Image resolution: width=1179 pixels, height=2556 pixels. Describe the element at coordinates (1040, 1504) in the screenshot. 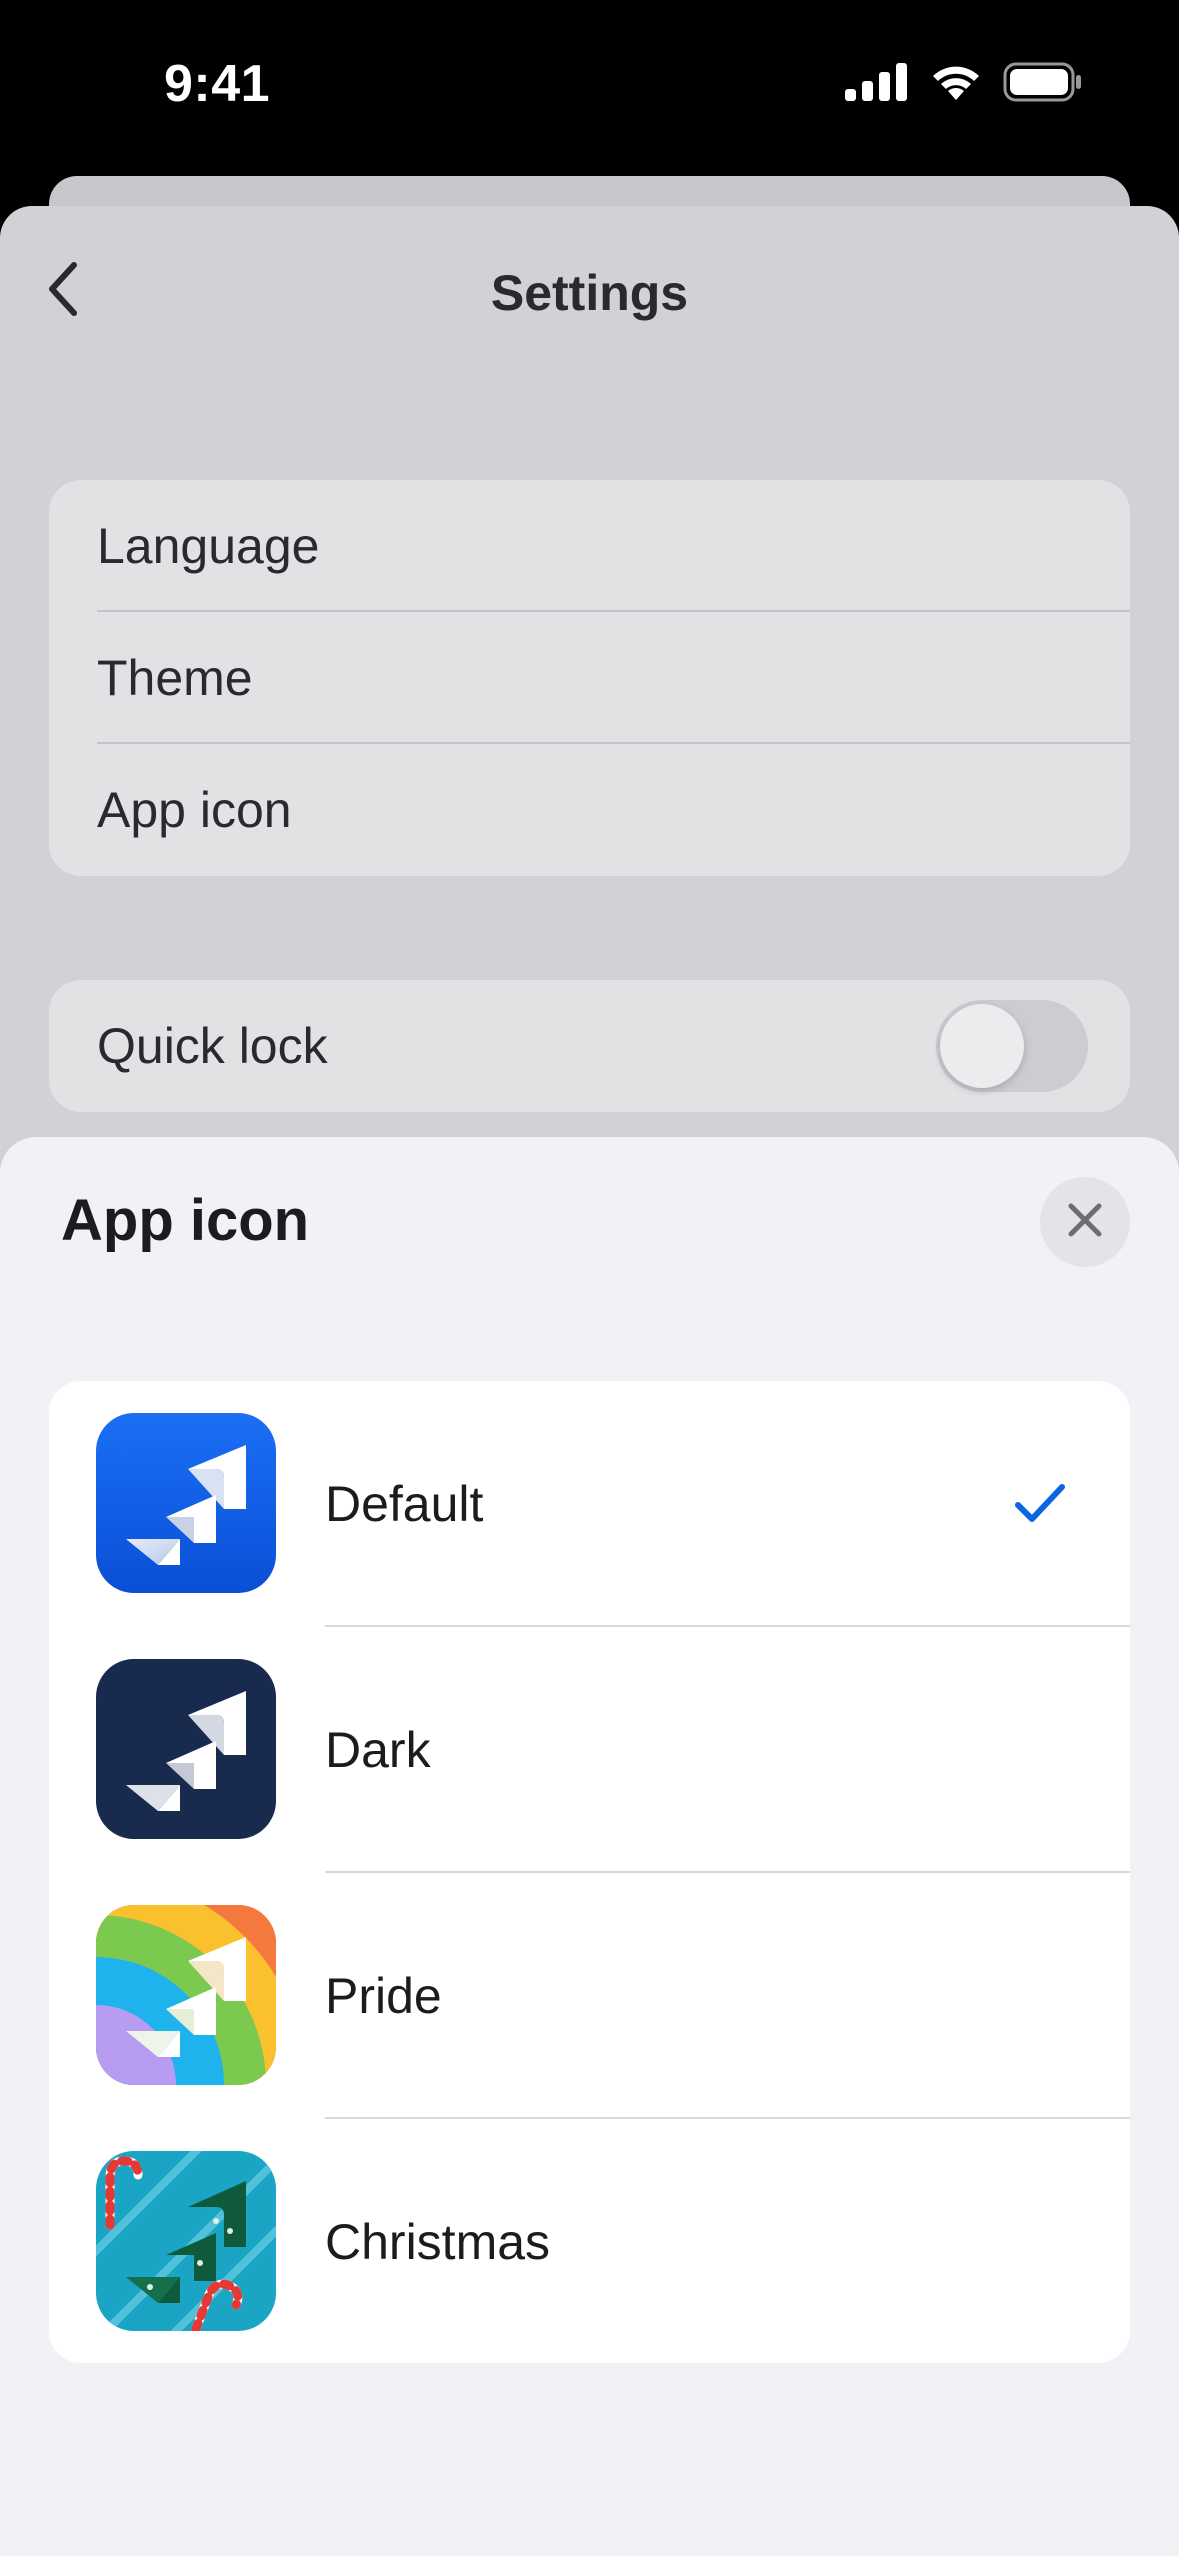

I see `checkmark-icon` at that location.